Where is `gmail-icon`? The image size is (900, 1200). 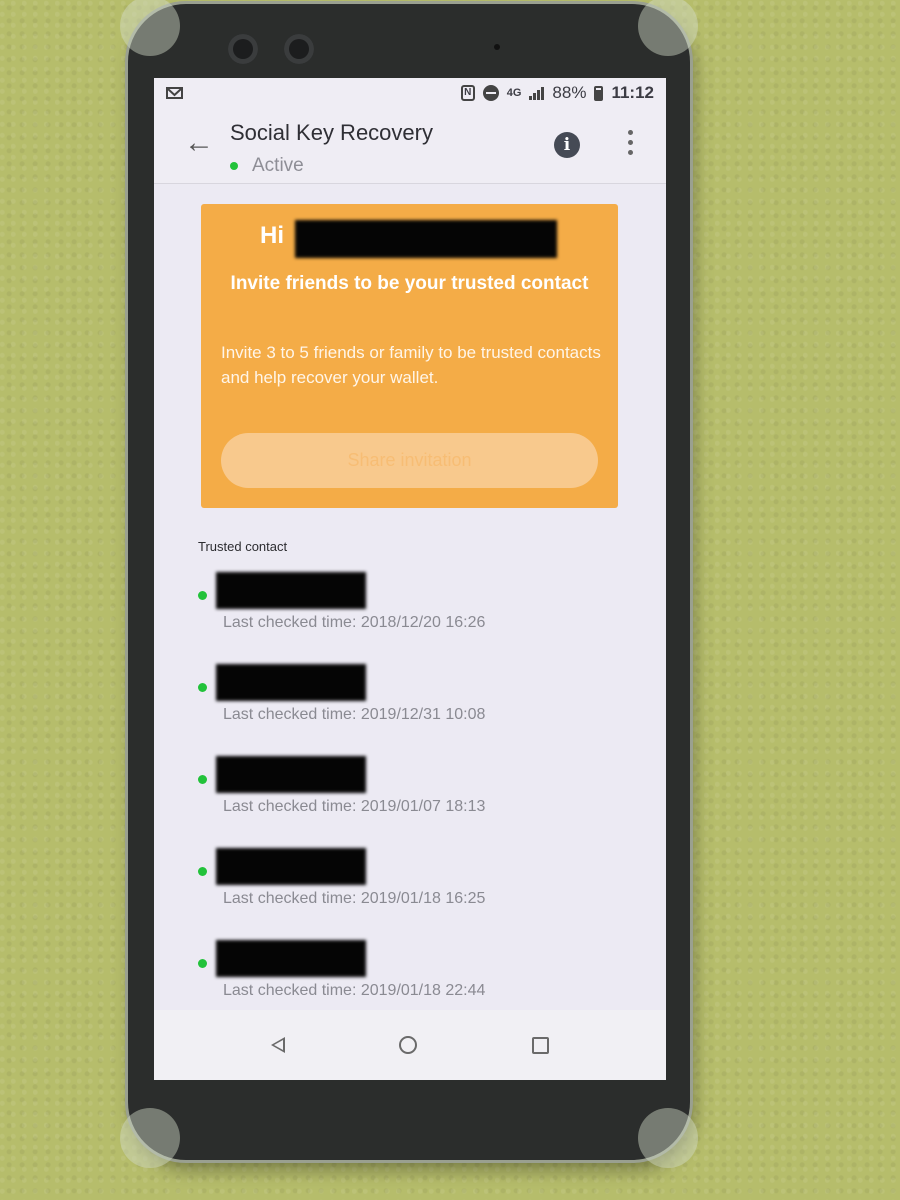 gmail-icon is located at coordinates (174, 93).